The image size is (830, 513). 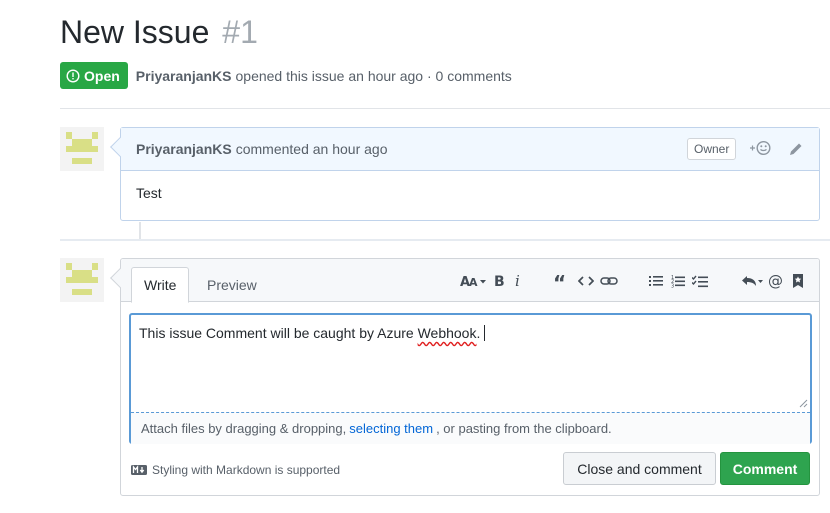 What do you see at coordinates (678, 281) in the screenshot?
I see `ordered-list-icon: 123` at bounding box center [678, 281].